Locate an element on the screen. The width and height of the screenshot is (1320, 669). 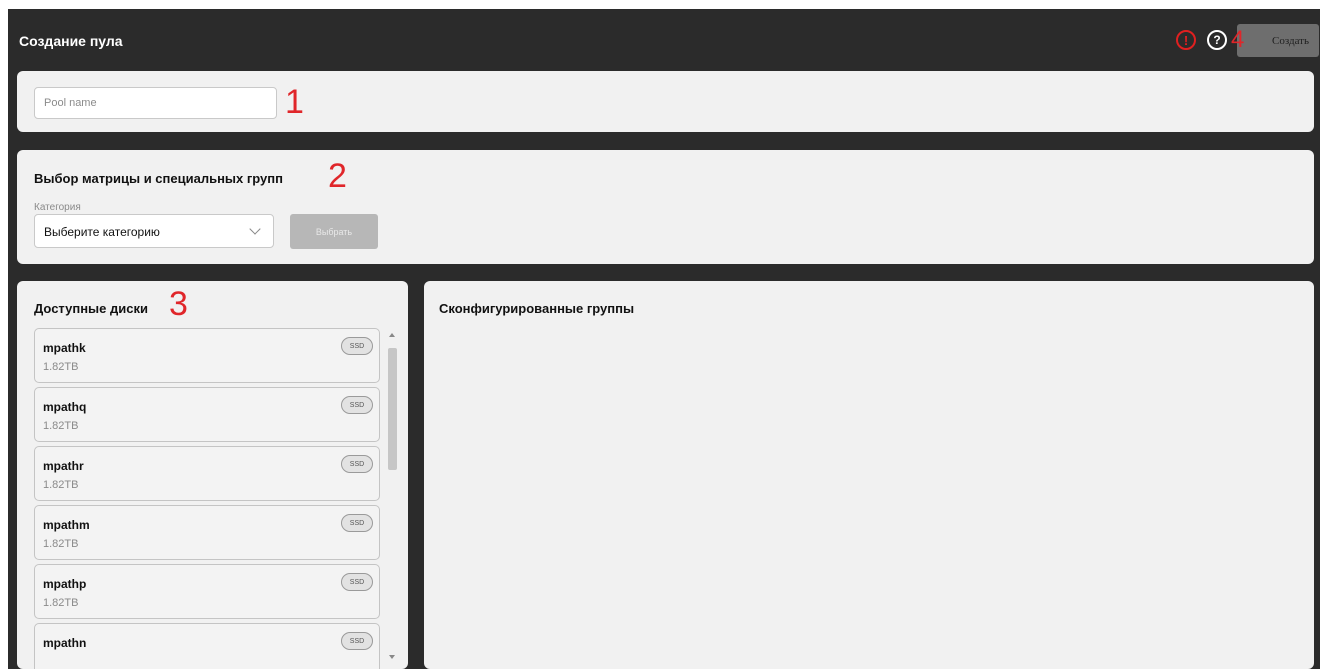
pool-name-card: 1 is located at coordinates (665, 101).